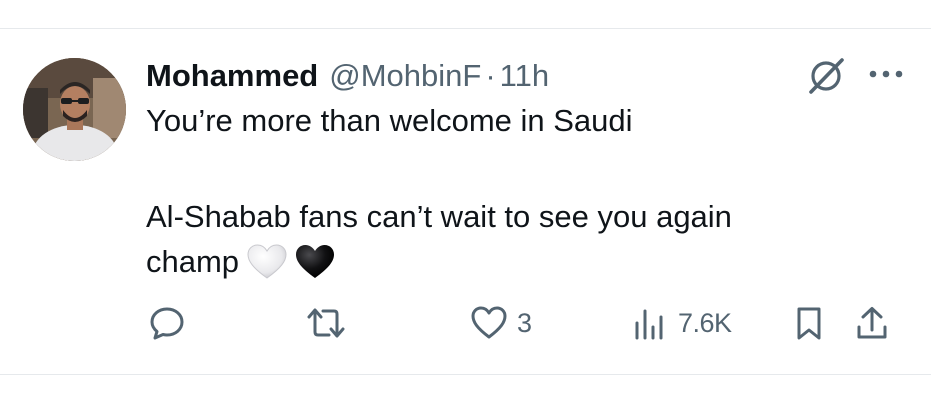 This screenshot has height=400, width=931. I want to click on like-button: 3, so click(501, 323).